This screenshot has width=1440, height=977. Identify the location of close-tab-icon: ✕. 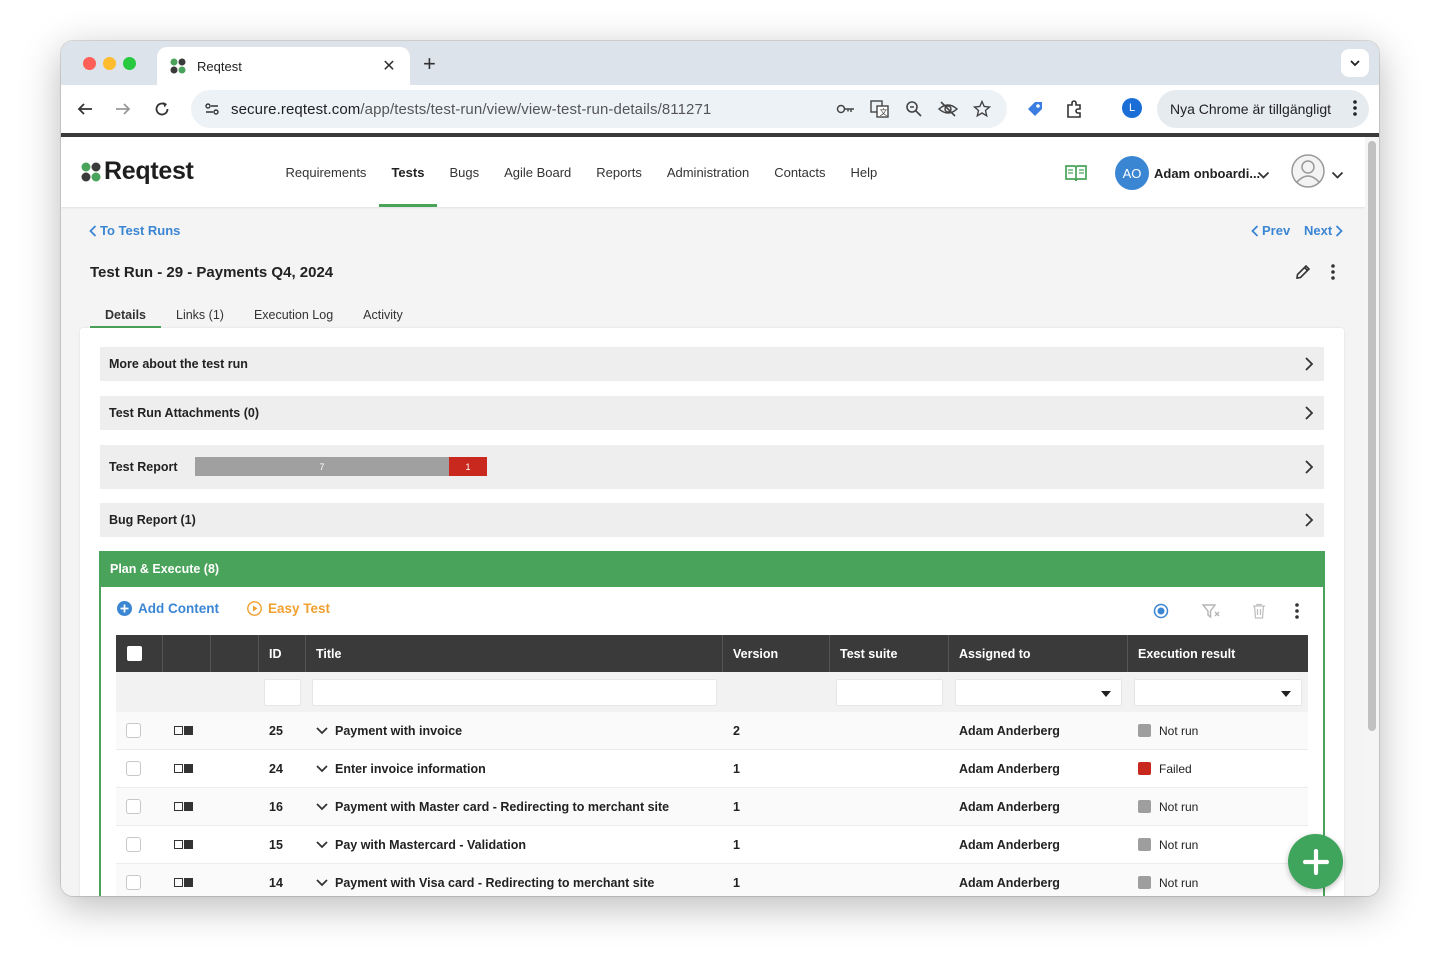
(389, 66).